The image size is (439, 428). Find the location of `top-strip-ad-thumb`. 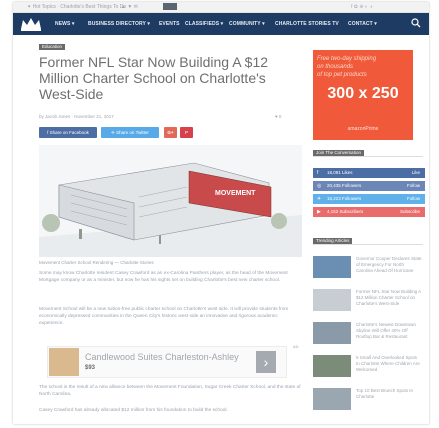

top-strip-ad-thumb is located at coordinates (170, 6).